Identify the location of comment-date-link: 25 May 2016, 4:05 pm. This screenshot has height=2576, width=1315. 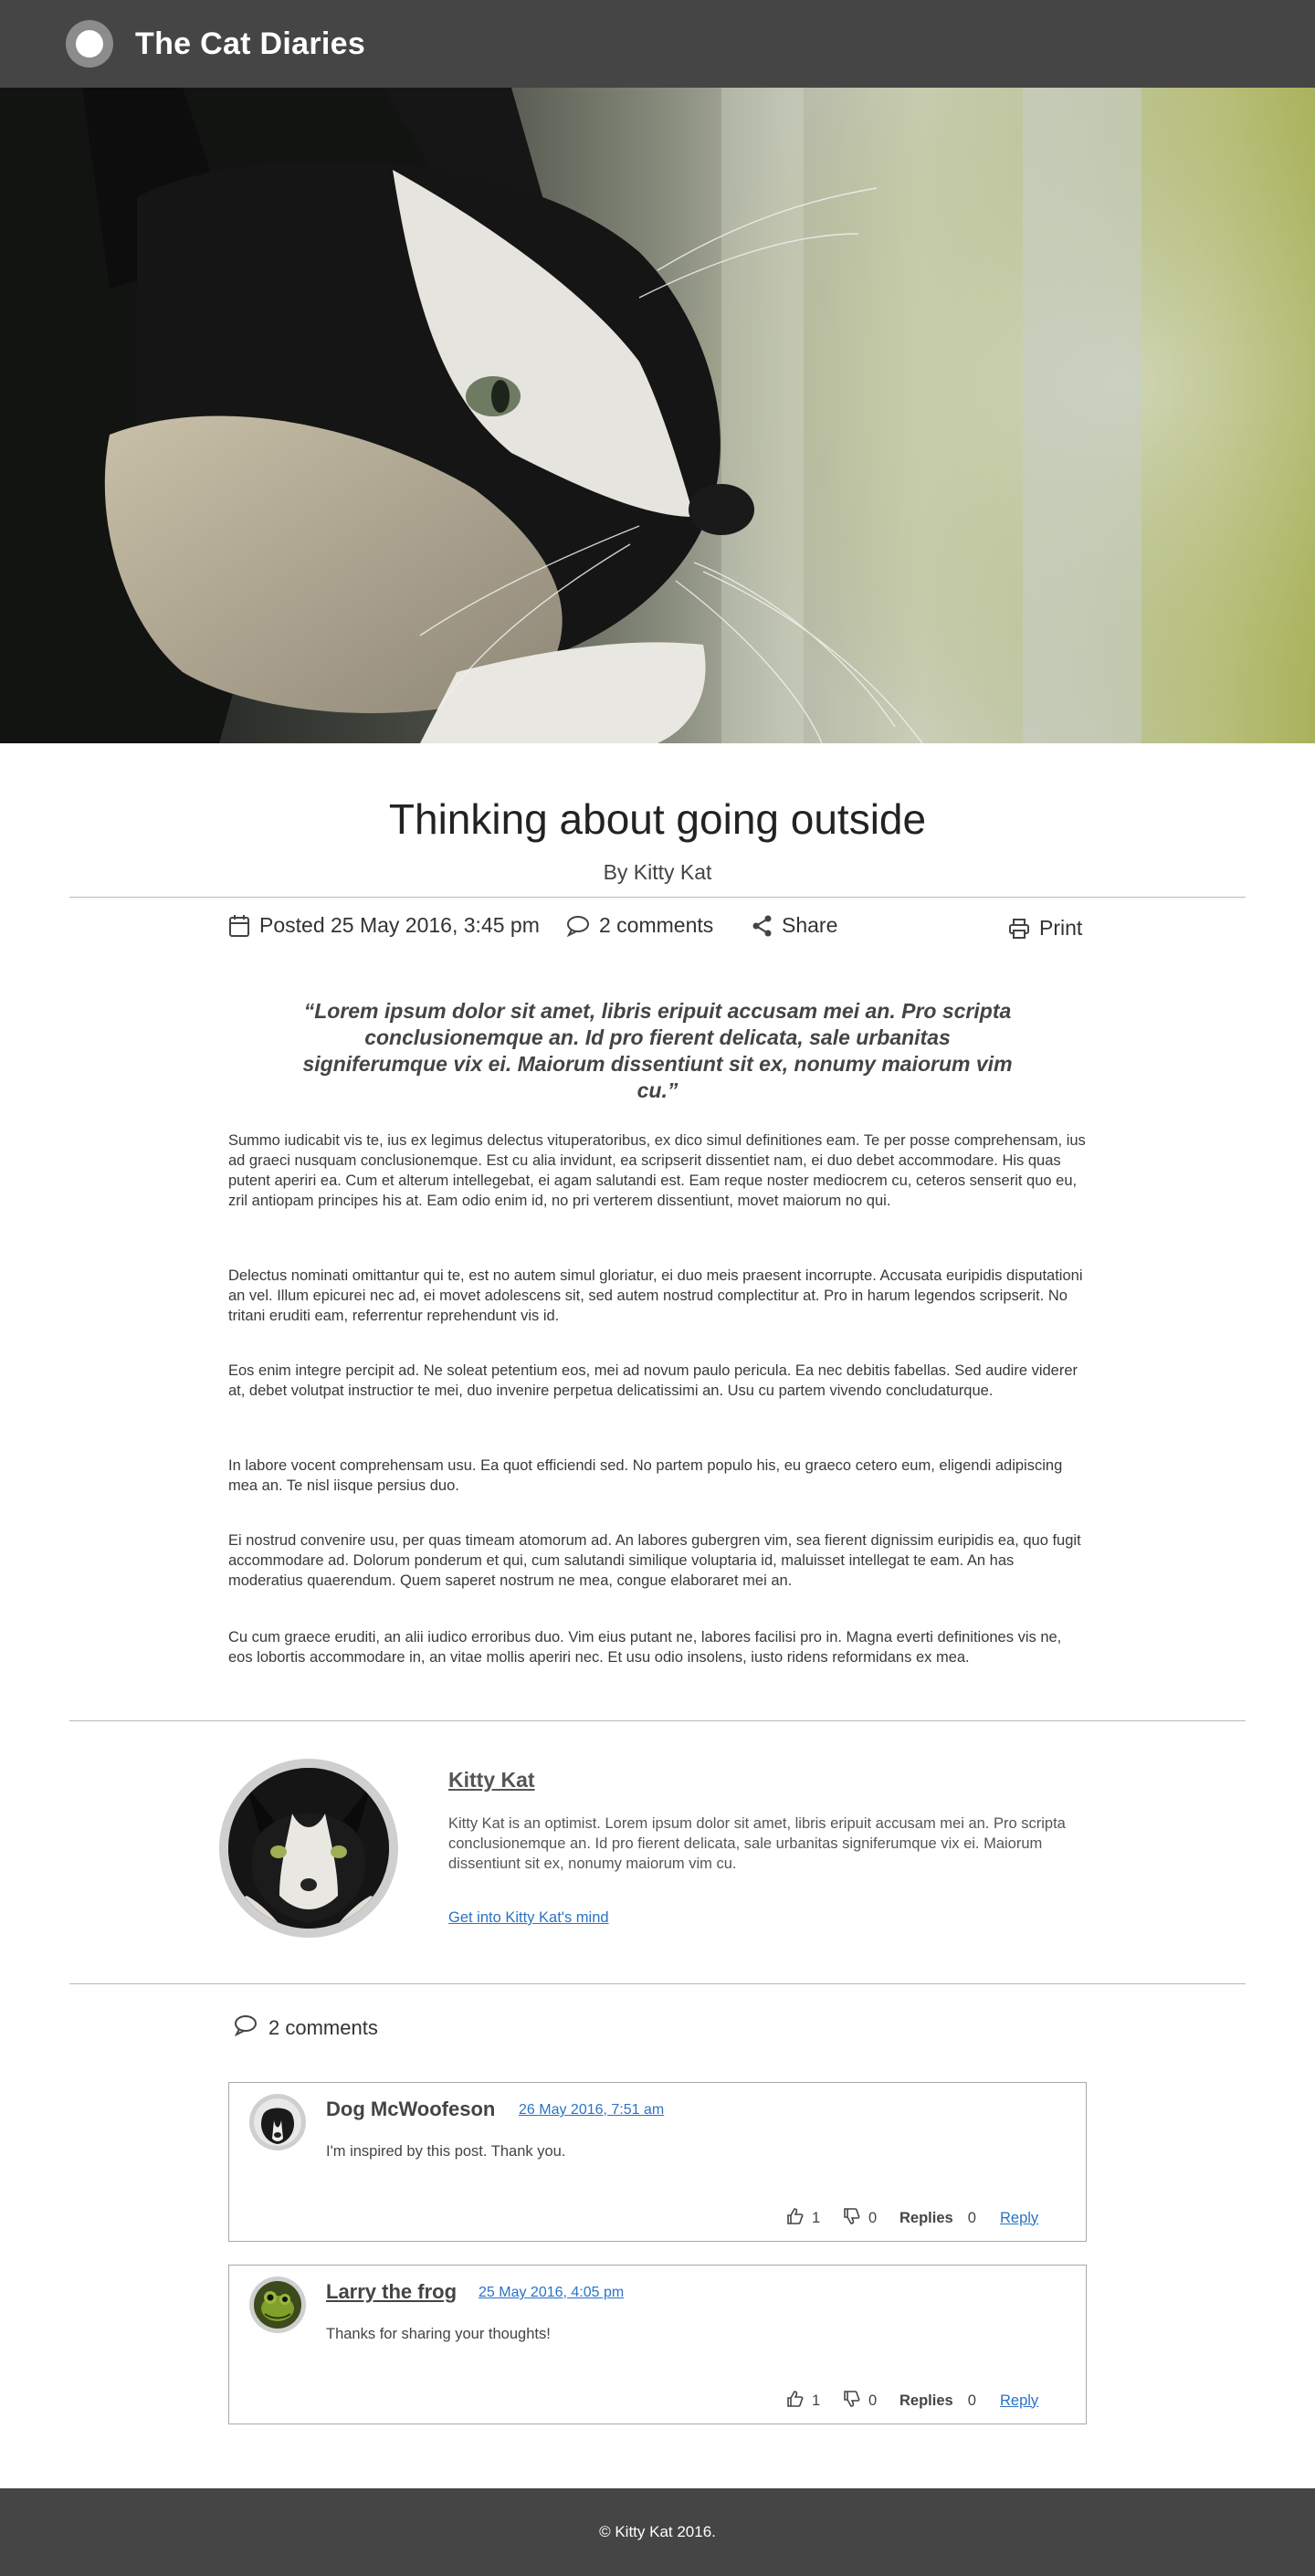
(551, 2293).